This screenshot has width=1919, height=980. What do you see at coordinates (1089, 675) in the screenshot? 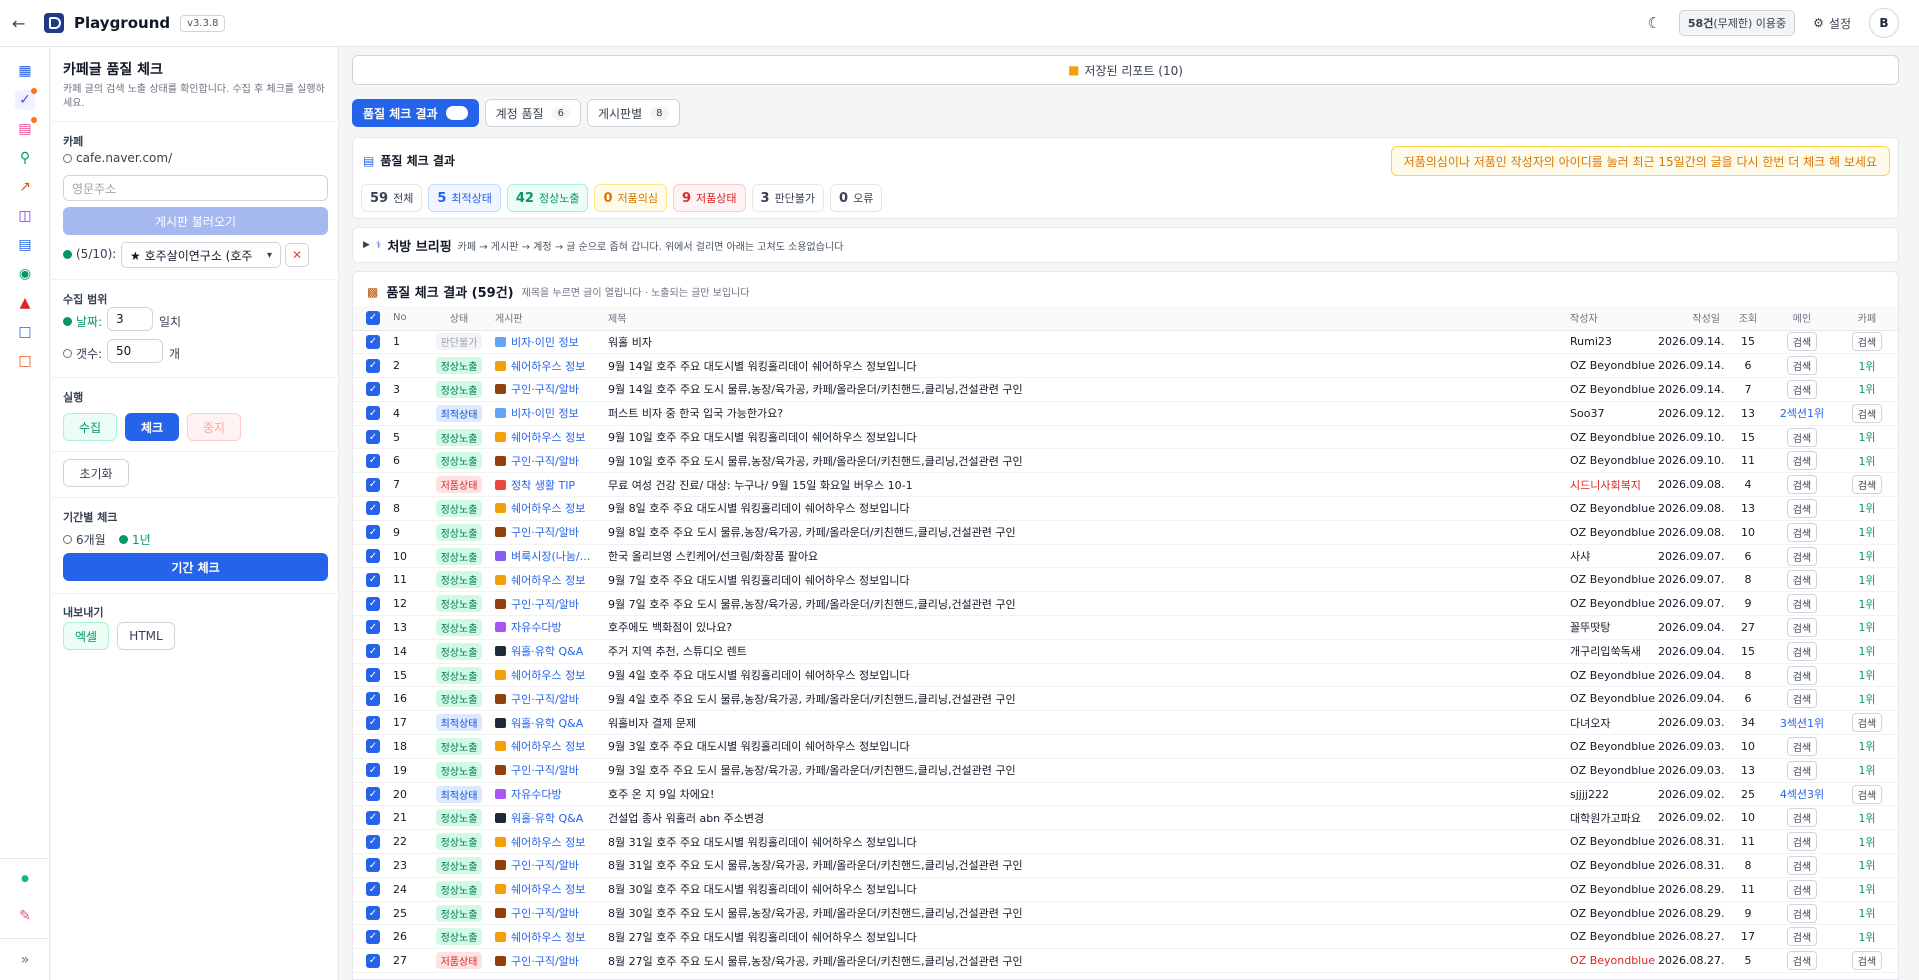
I see `row-title: 9월 4일 호주 주요 대도시별 워킹홀리데이 쉐어하우스 정보입니다` at bounding box center [1089, 675].